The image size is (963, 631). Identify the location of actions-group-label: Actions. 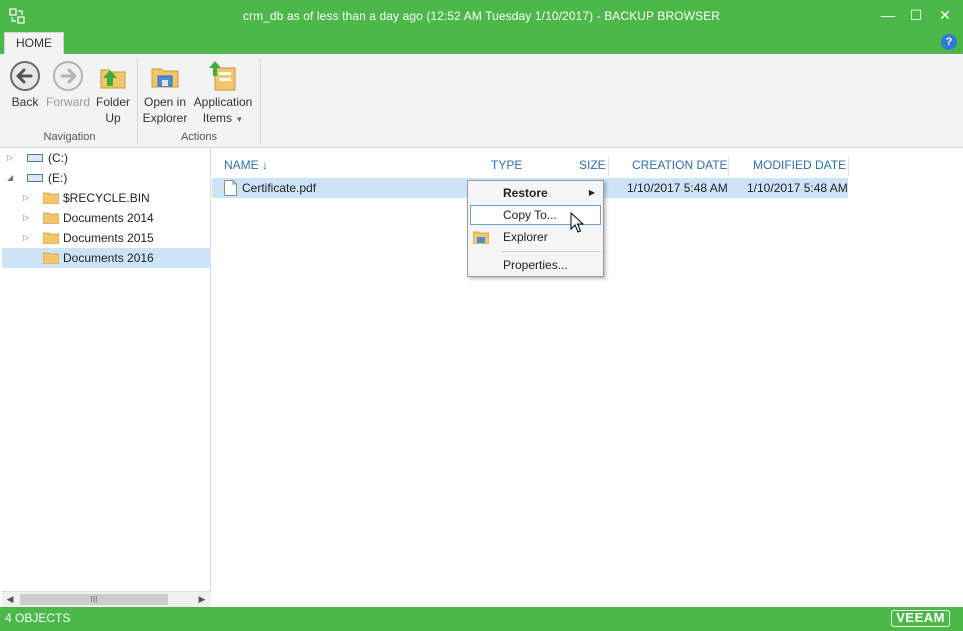
(199, 137).